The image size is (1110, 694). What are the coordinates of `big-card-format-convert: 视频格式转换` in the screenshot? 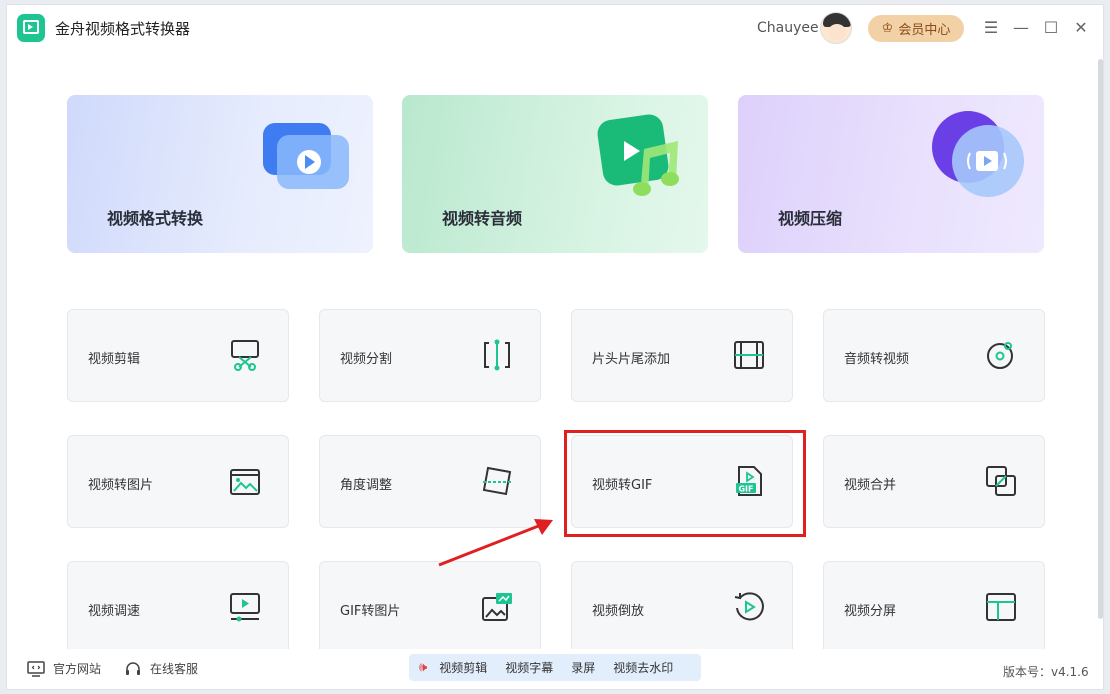 It's located at (220, 174).